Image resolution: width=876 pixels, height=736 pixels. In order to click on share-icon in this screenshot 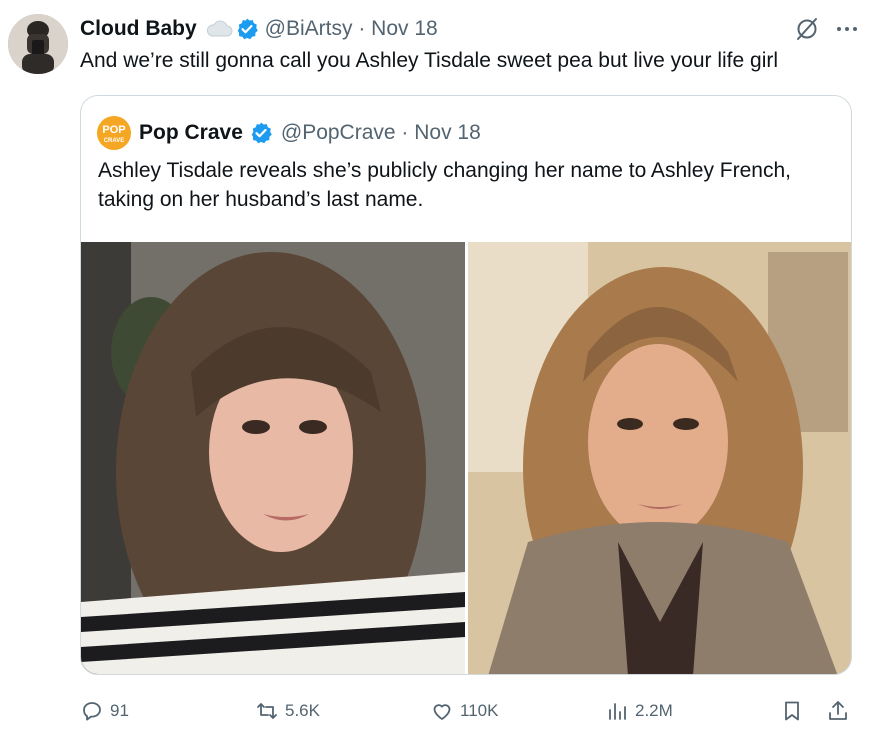, I will do `click(838, 710)`.